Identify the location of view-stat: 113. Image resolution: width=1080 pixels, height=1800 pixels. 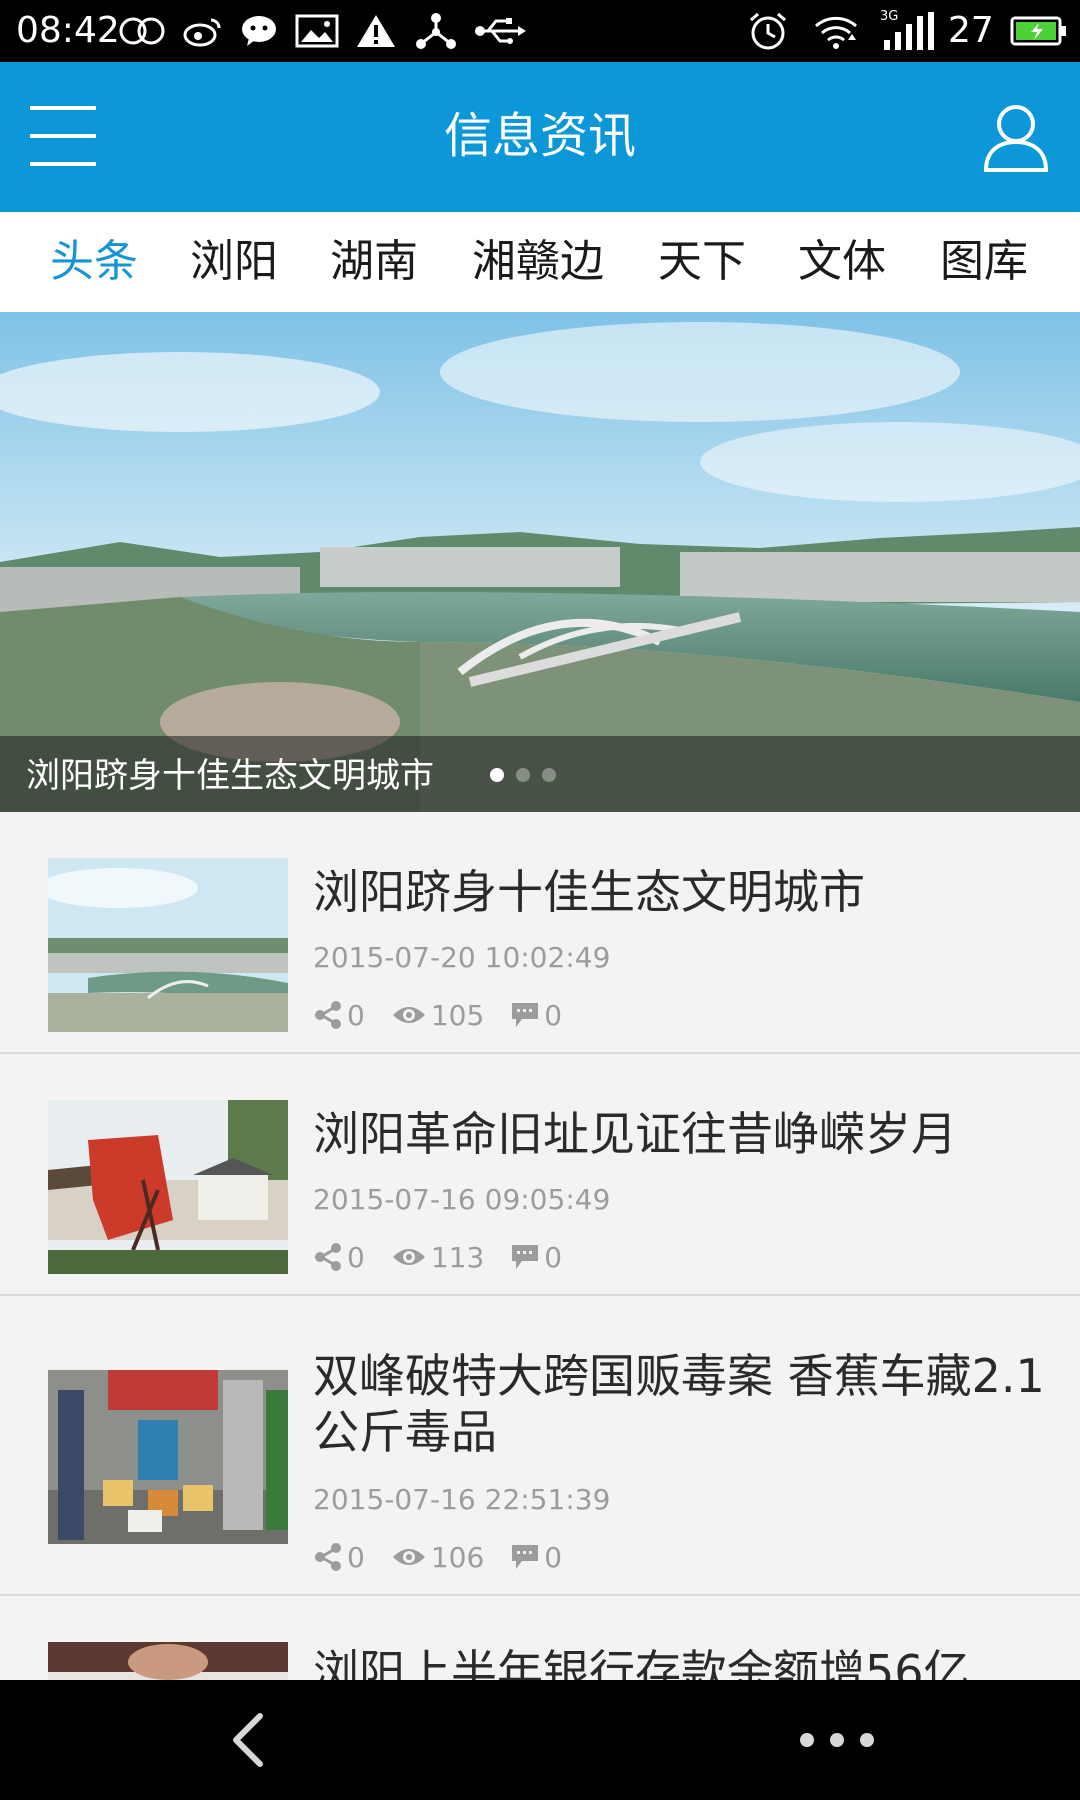
(437, 1257).